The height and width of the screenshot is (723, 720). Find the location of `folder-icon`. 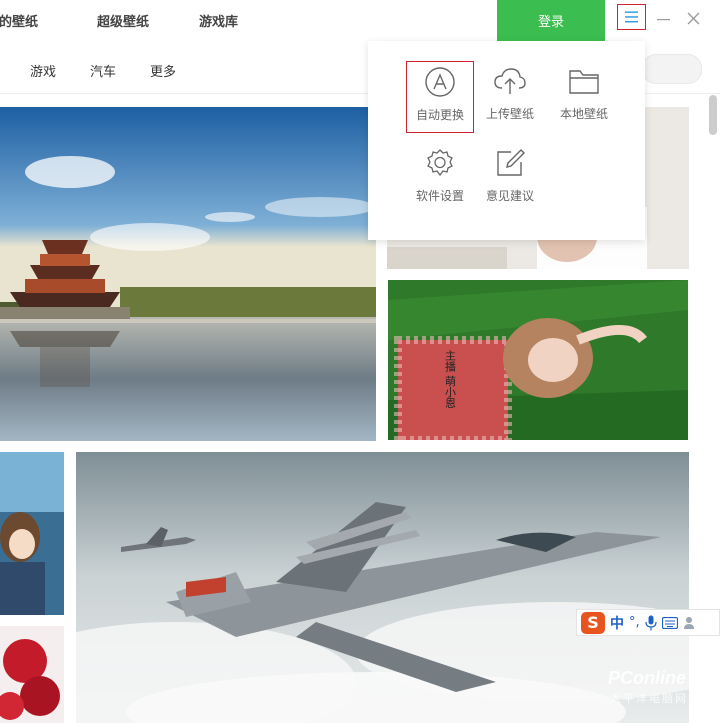

folder-icon is located at coordinates (584, 82).